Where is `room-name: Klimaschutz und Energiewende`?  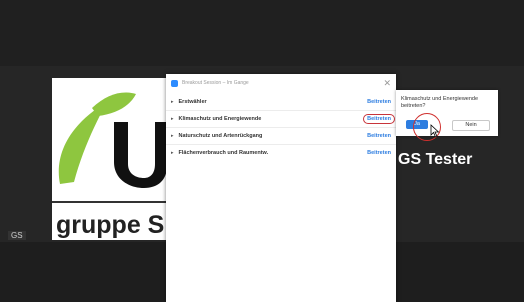 room-name: Klimaschutz und Energiewende is located at coordinates (220, 119).